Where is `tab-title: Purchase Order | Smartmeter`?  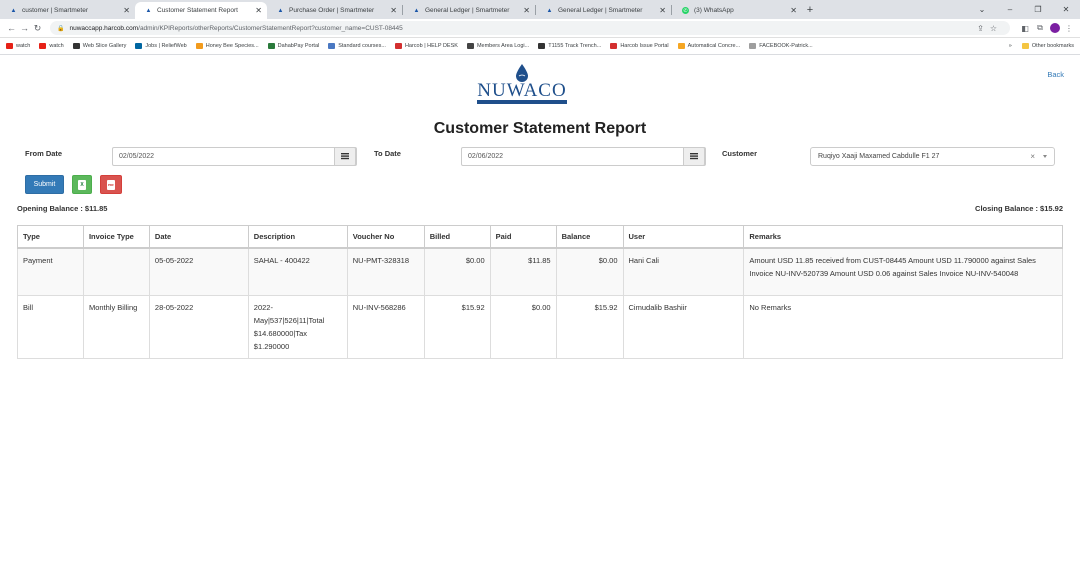 tab-title: Purchase Order | Smartmeter is located at coordinates (332, 10).